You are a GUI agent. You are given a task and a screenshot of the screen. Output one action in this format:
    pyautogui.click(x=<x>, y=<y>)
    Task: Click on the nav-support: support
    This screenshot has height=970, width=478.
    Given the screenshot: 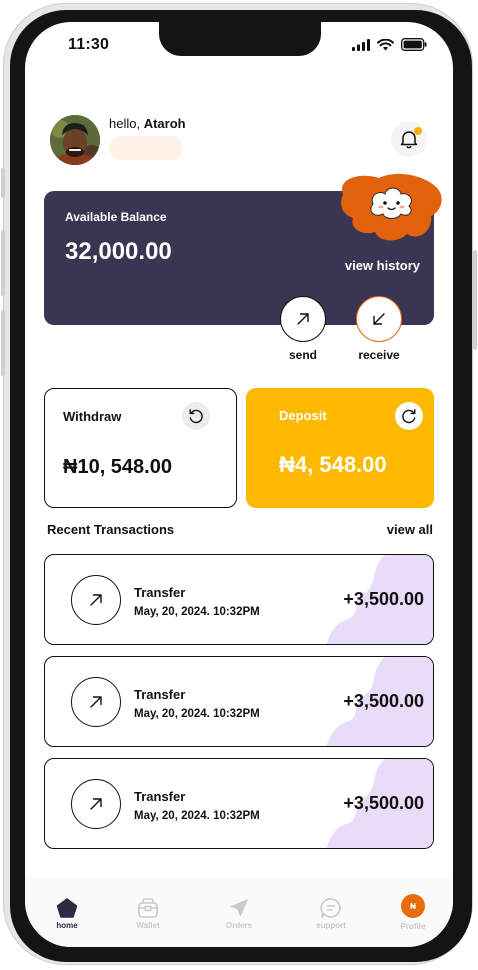 What is the action you would take?
    pyautogui.click(x=331, y=913)
    